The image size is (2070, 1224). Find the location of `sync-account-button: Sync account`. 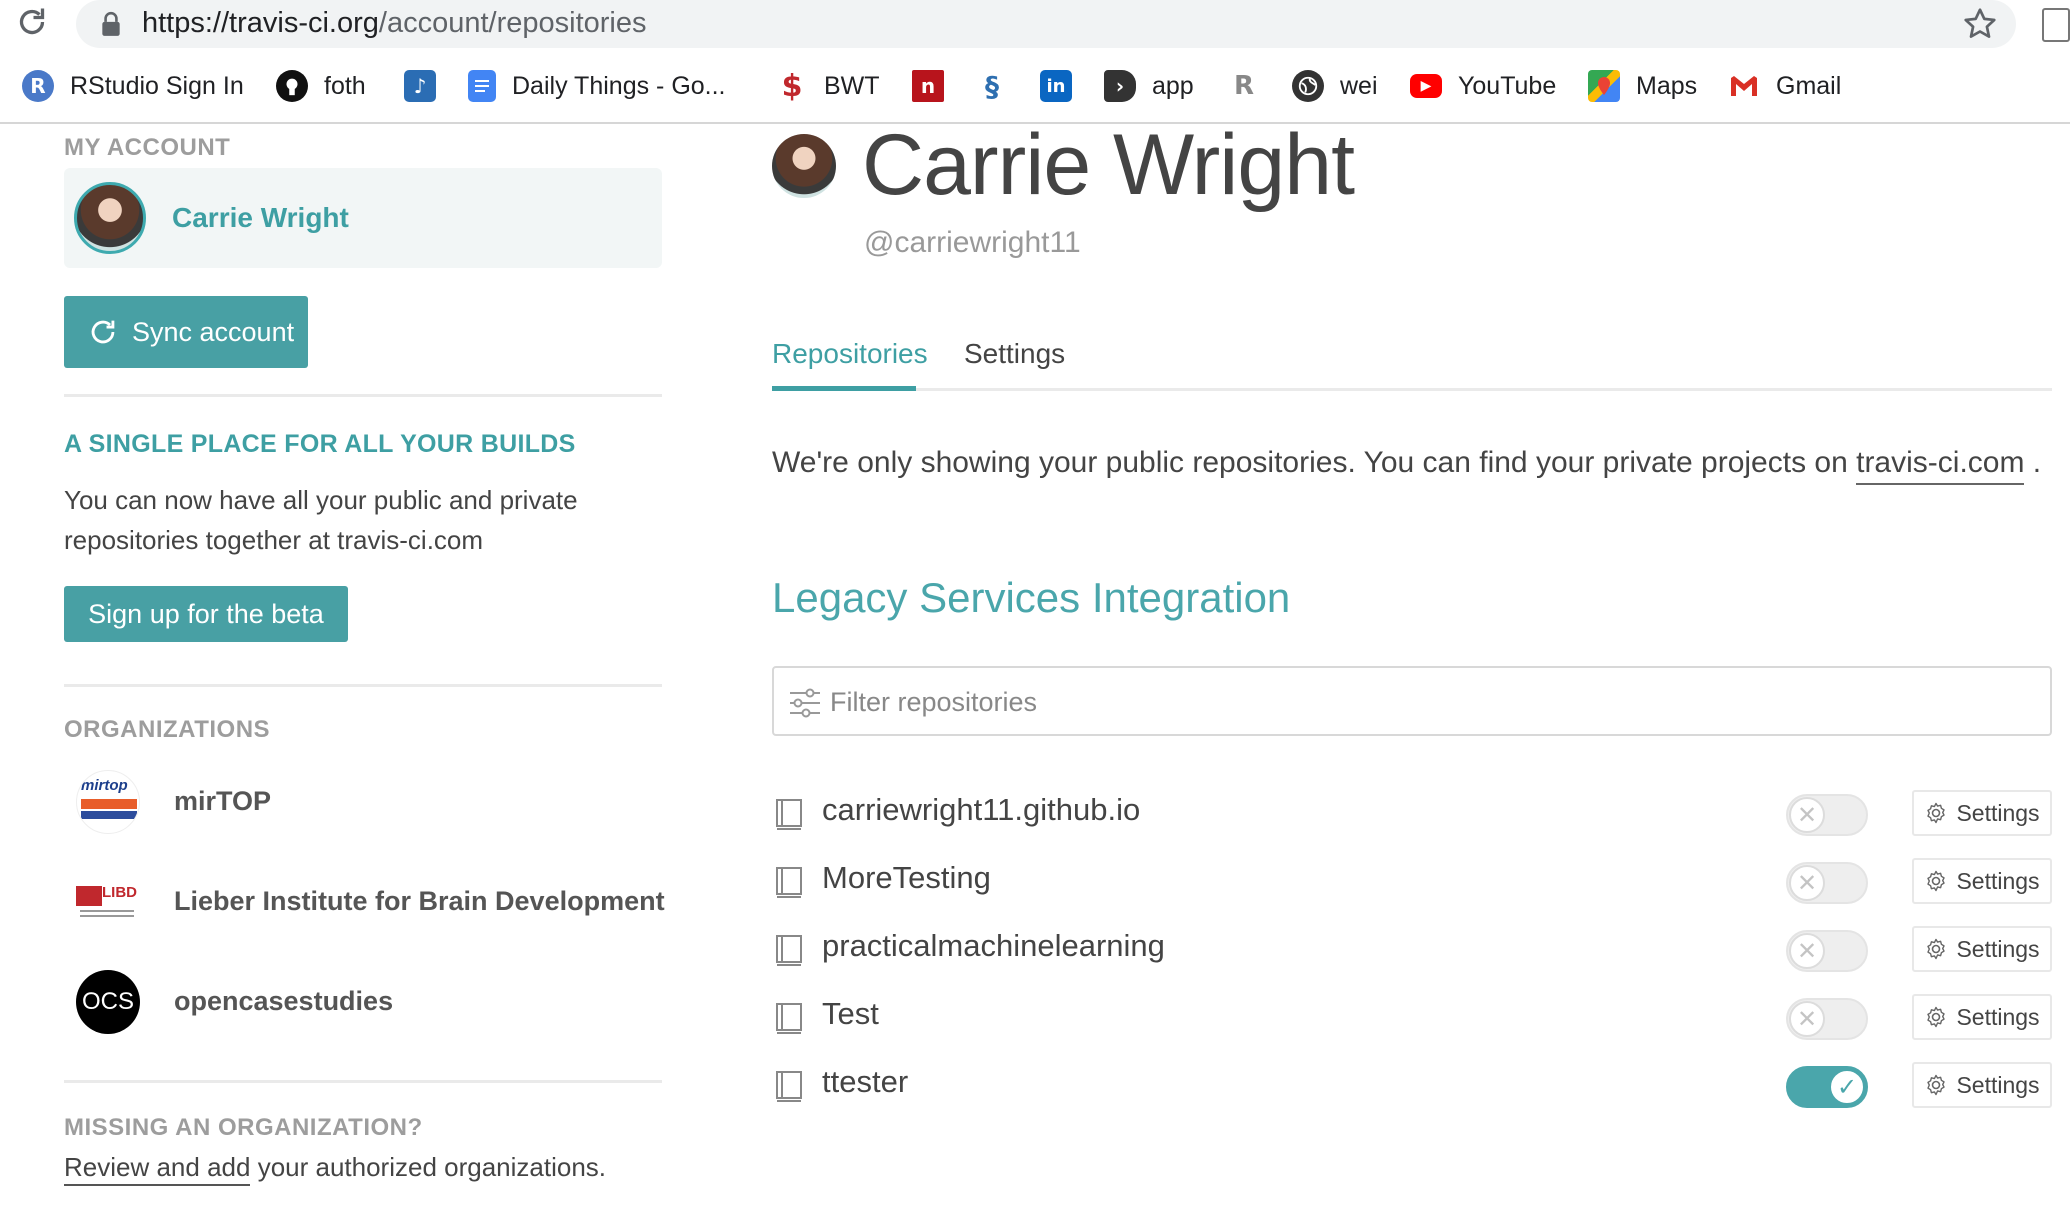

sync-account-button: Sync account is located at coordinates (186, 332).